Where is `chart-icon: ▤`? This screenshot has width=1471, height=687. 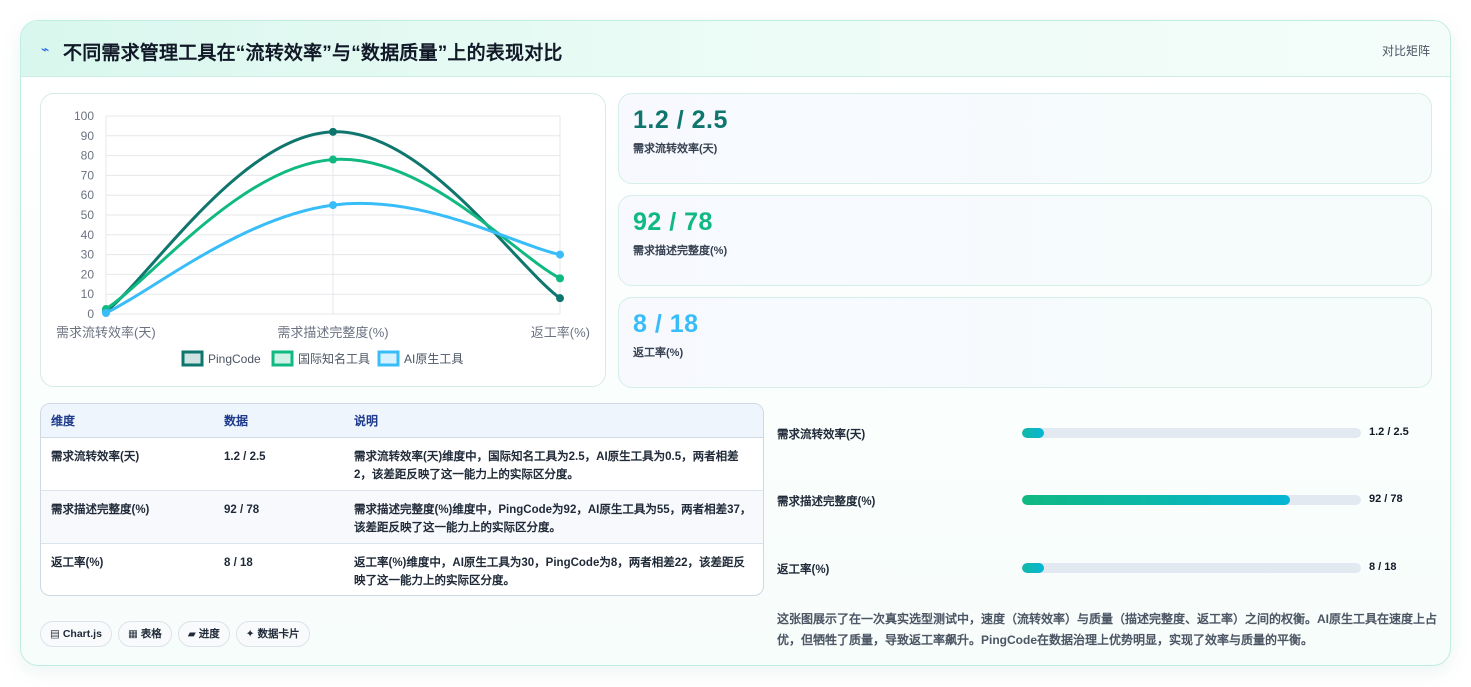 chart-icon: ▤ is located at coordinates (56, 634).